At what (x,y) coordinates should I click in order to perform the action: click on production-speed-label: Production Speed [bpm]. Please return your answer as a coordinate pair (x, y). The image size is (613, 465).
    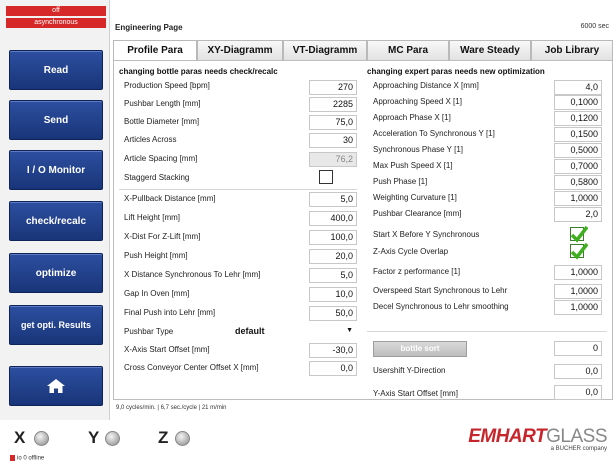
    Looking at the image, I should click on (167, 85).